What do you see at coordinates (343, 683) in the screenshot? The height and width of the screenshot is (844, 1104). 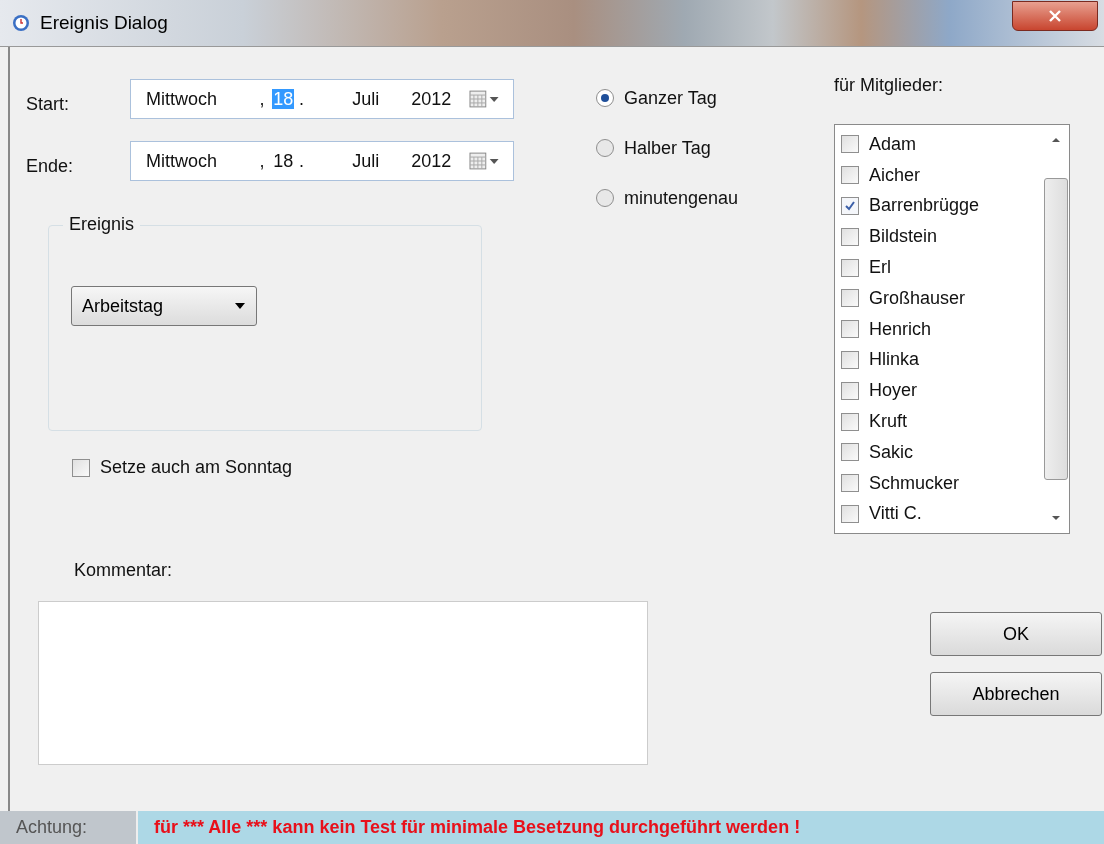 I see `comment-field` at bounding box center [343, 683].